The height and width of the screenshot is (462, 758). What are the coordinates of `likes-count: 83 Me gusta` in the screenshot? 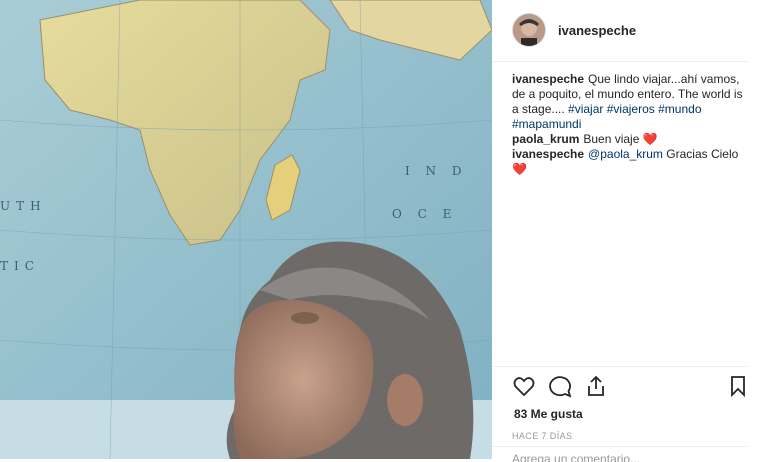 It's located at (548, 414).